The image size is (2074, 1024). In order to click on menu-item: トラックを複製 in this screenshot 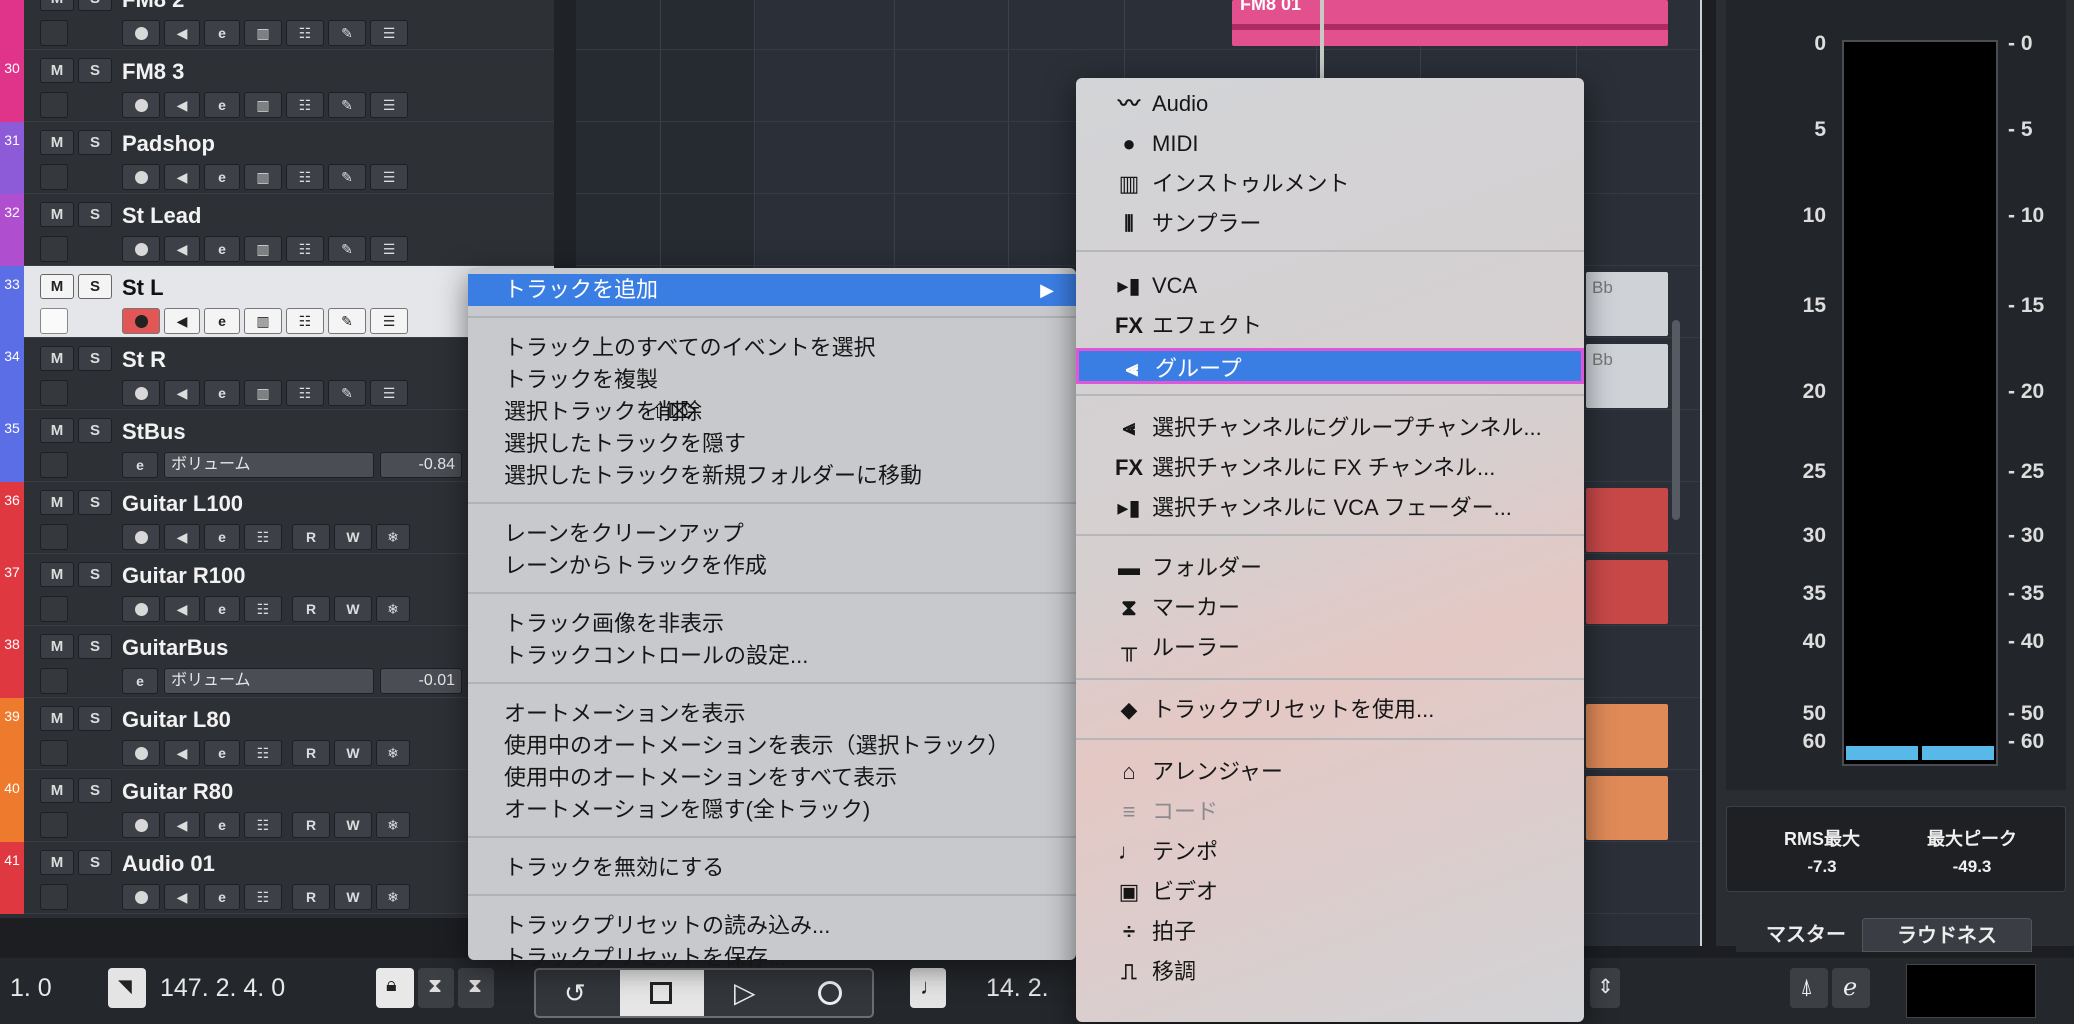, I will do `click(581, 380)`.